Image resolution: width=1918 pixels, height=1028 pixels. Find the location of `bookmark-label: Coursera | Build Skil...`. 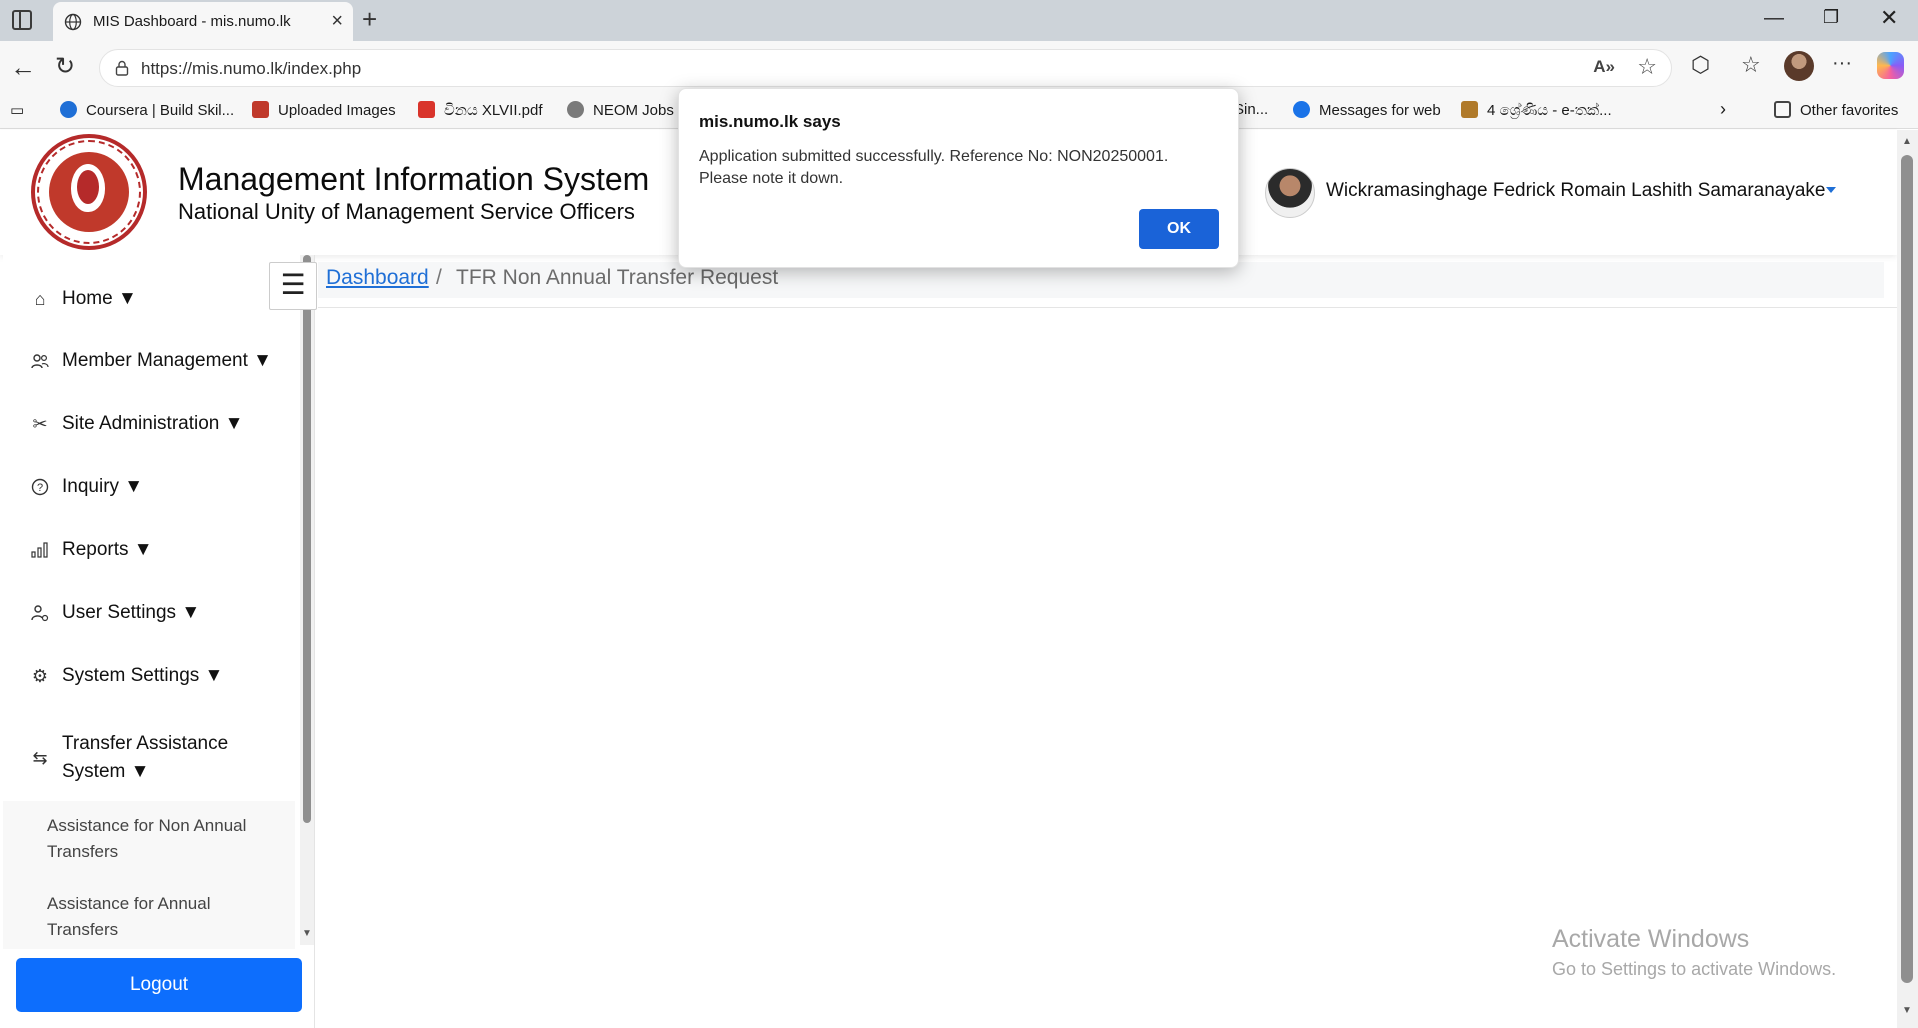

bookmark-label: Coursera | Build Skil... is located at coordinates (160, 110).